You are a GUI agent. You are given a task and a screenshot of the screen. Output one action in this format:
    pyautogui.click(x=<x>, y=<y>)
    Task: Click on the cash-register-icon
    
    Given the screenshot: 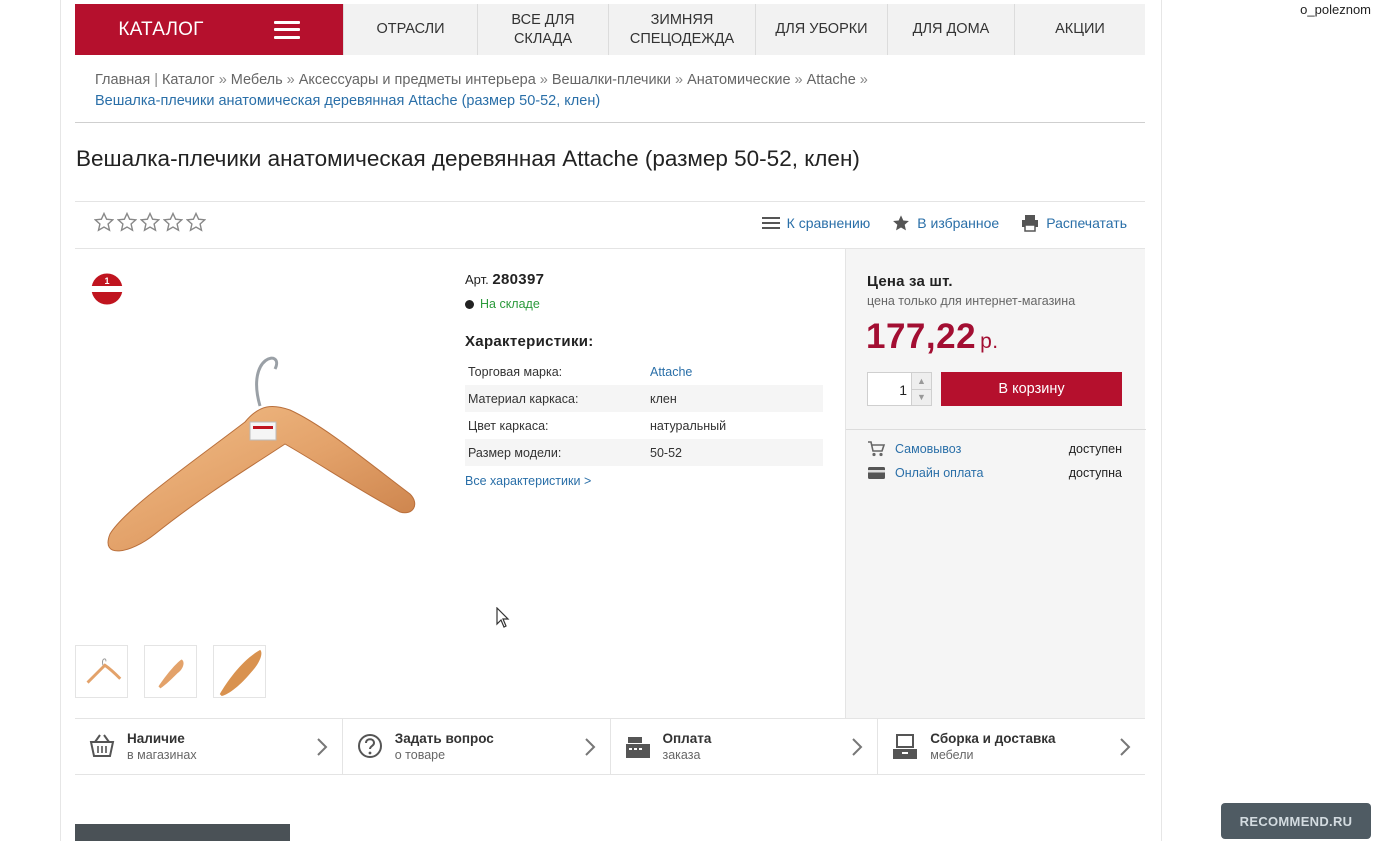 What is the action you would take?
    pyautogui.click(x=637, y=747)
    